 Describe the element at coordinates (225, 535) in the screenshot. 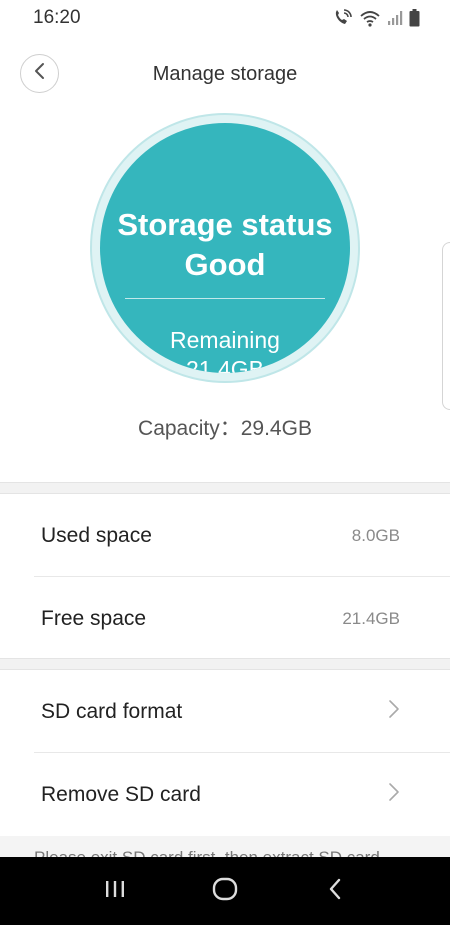

I see `used-space-row: Used space 8.0GB` at that location.